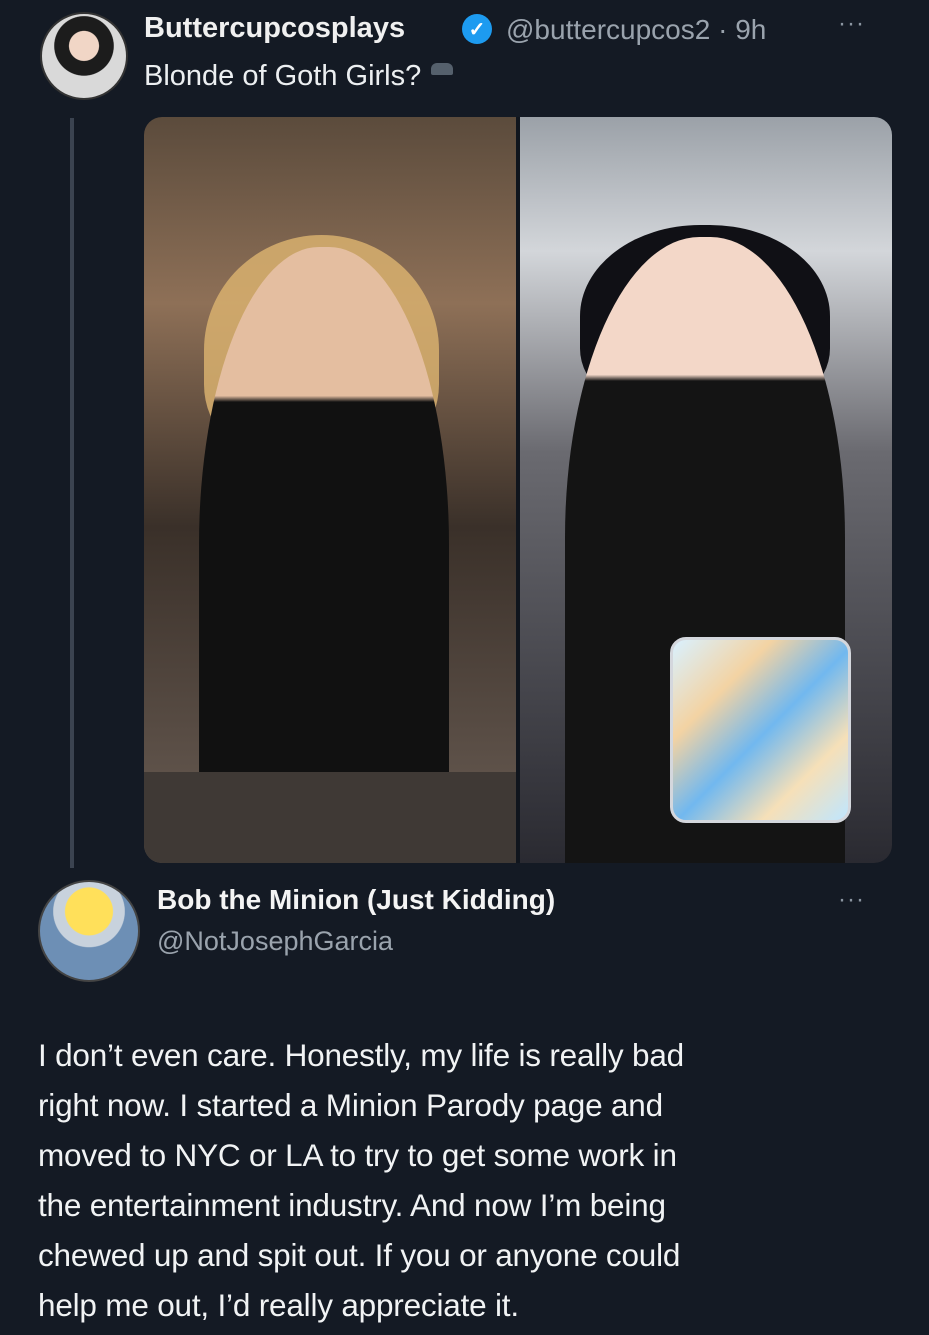 The height and width of the screenshot is (1335, 929). I want to click on tweet-text: Blonde of Goth Girls?, so click(299, 76).